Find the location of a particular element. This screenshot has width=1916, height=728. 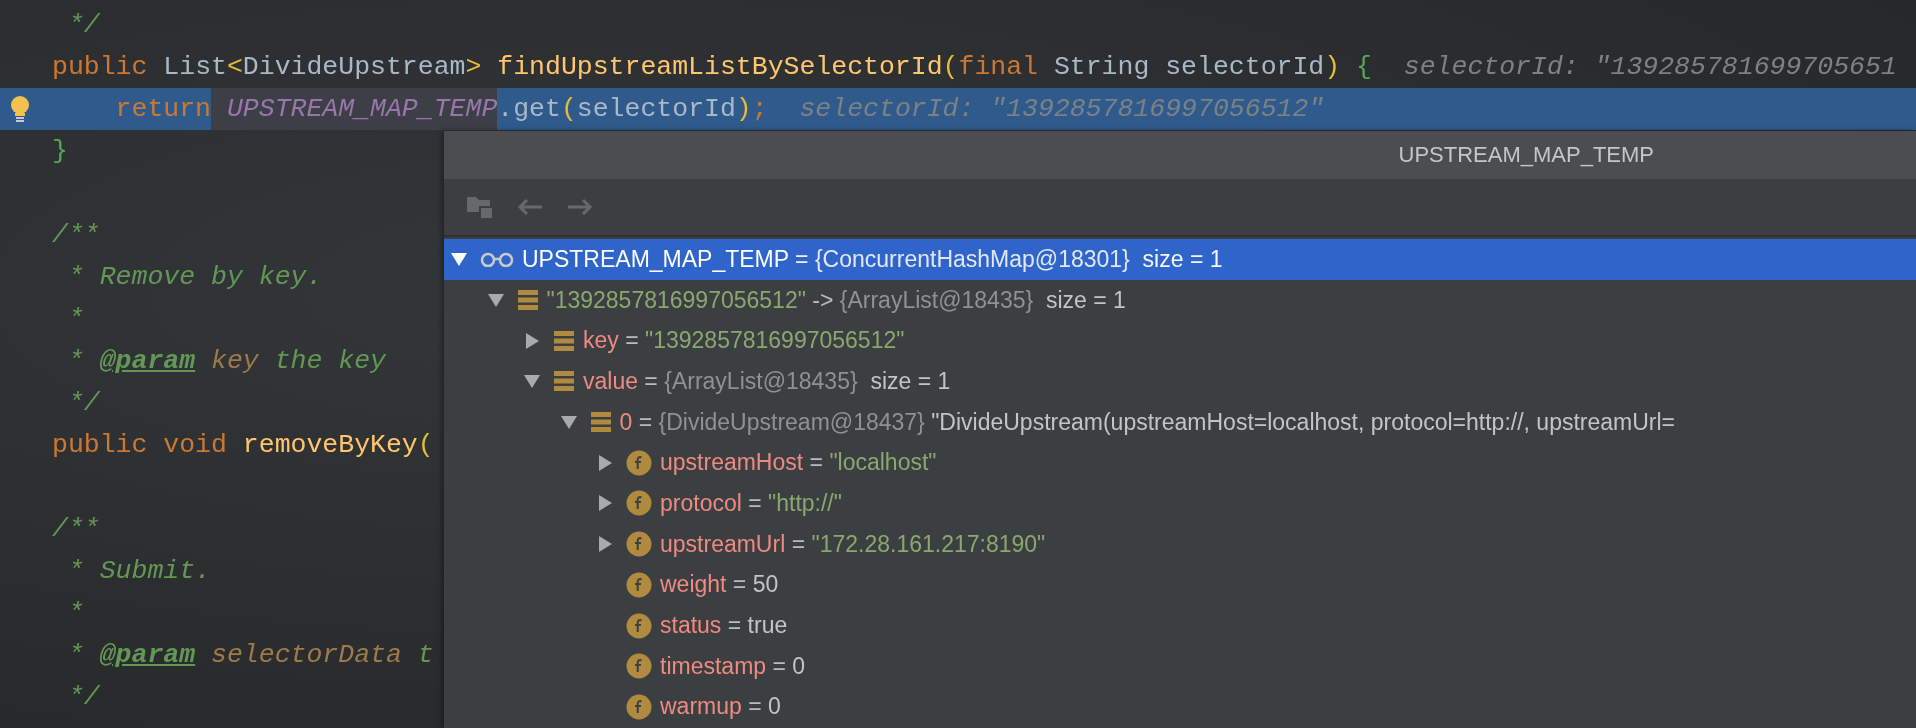

tree-node-text: protocol = "http://" is located at coordinates (751, 503).